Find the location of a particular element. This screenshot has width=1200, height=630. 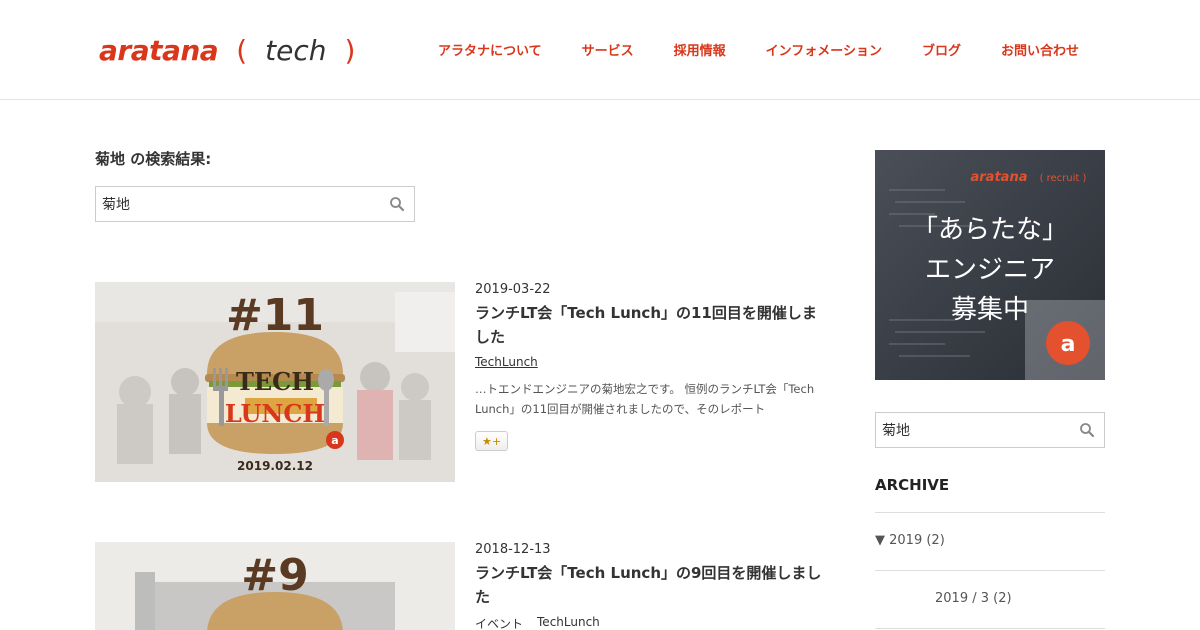

post-thumbnail: #11 TECH LUNCH a 2019.02.12 is located at coordinates (275, 382).